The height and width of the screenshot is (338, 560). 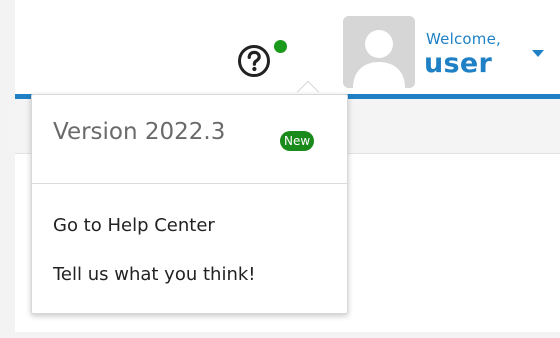 What do you see at coordinates (280, 46) in the screenshot?
I see `notification-dot` at bounding box center [280, 46].